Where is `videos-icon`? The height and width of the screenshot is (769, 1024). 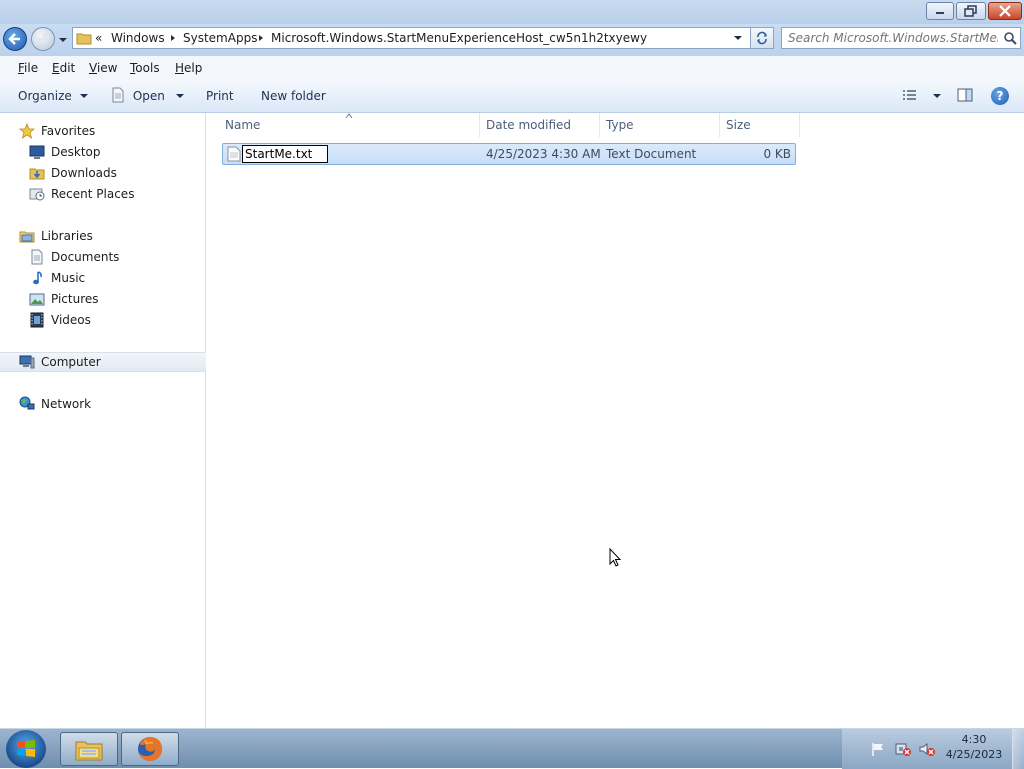
videos-icon is located at coordinates (37, 320).